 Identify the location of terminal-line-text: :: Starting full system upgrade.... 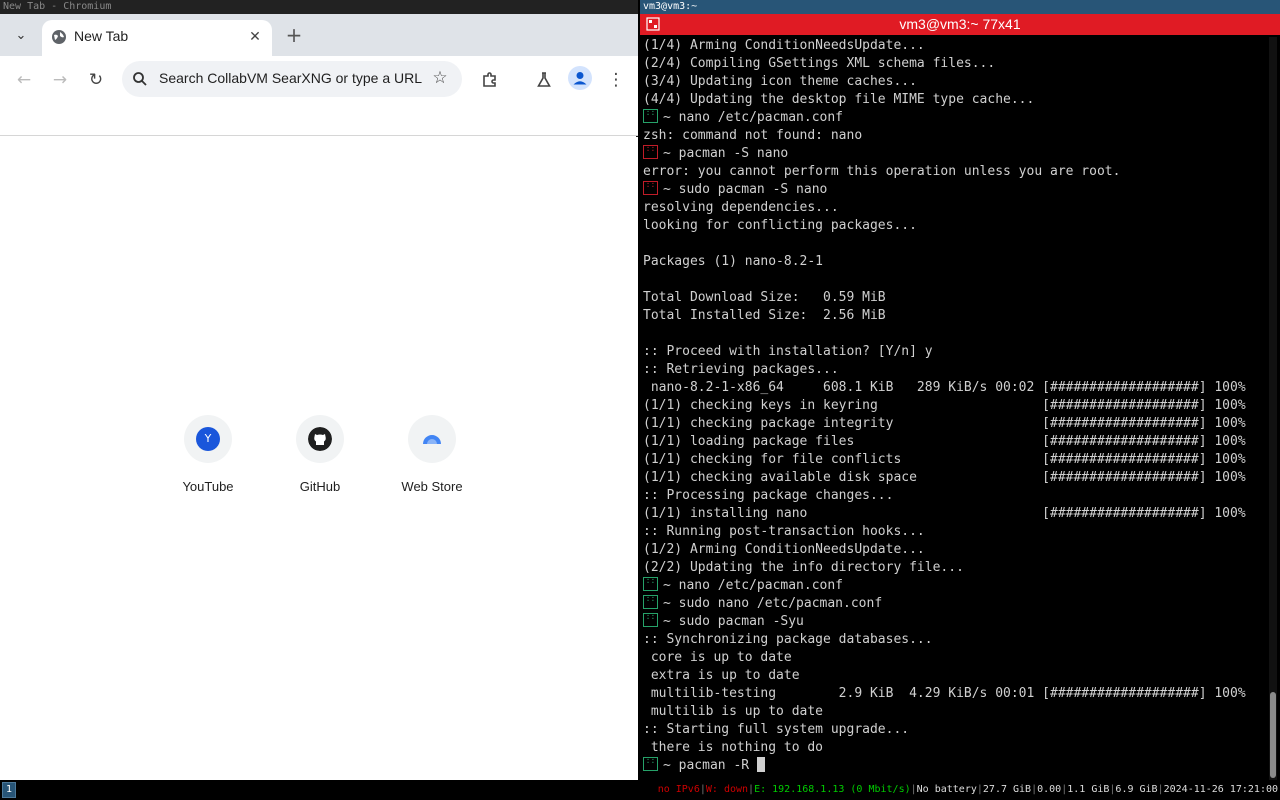
(776, 729).